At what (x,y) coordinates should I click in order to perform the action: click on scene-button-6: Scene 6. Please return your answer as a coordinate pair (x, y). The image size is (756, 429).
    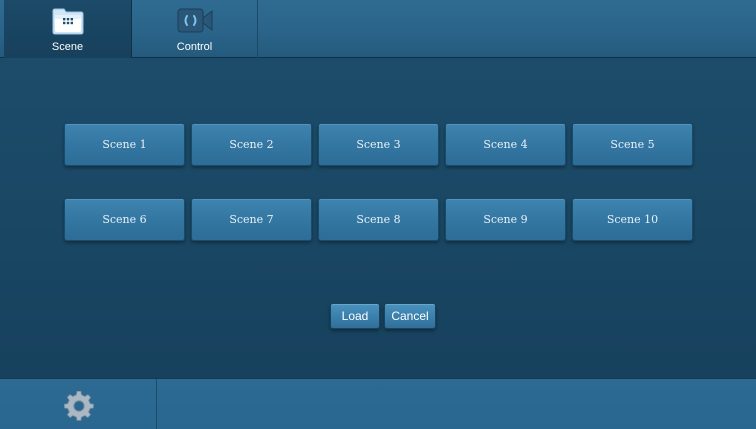
    Looking at the image, I should click on (124, 219).